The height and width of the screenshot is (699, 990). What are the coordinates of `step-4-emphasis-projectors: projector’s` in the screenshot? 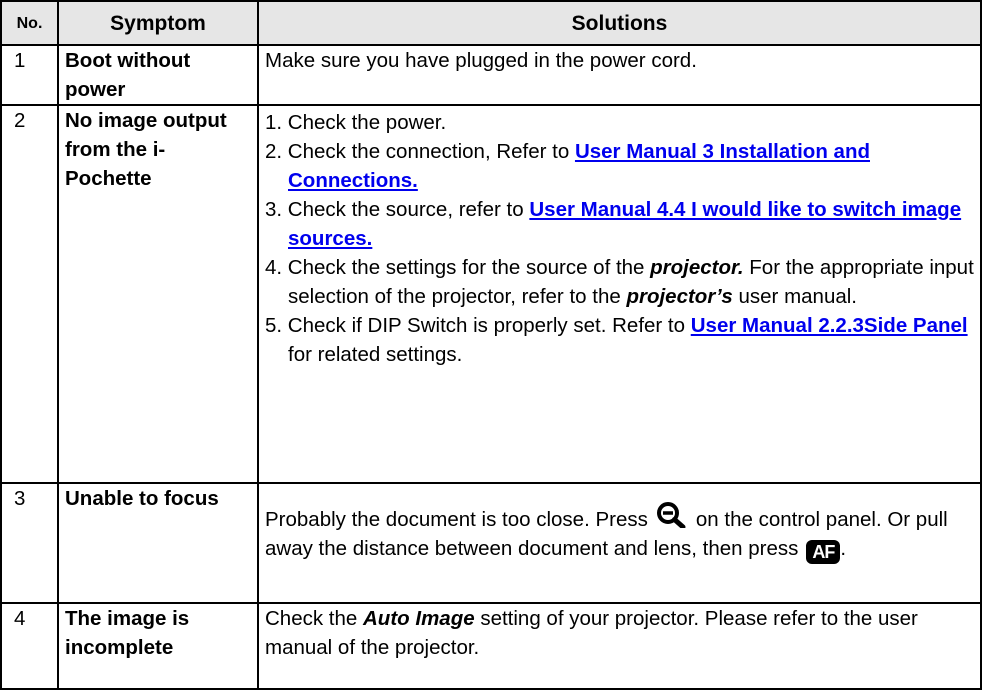 It's located at (679, 296).